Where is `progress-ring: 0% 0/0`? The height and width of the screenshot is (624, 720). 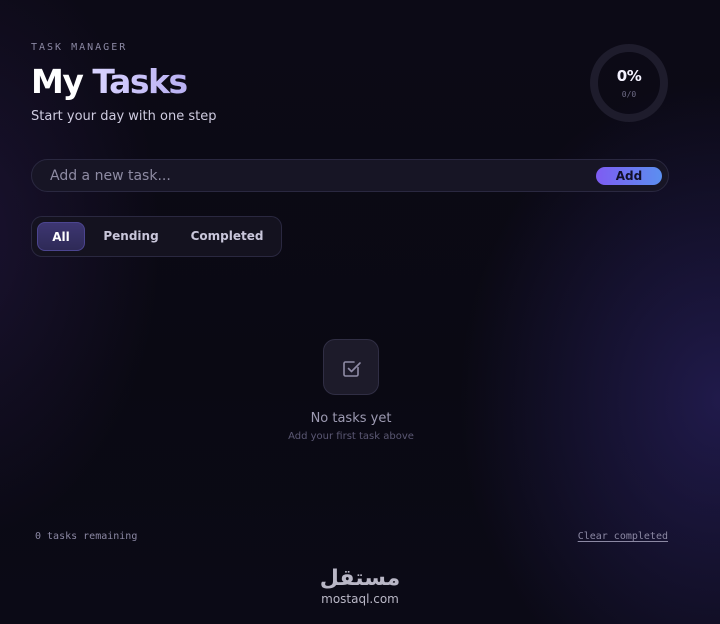 progress-ring: 0% 0/0 is located at coordinates (629, 83).